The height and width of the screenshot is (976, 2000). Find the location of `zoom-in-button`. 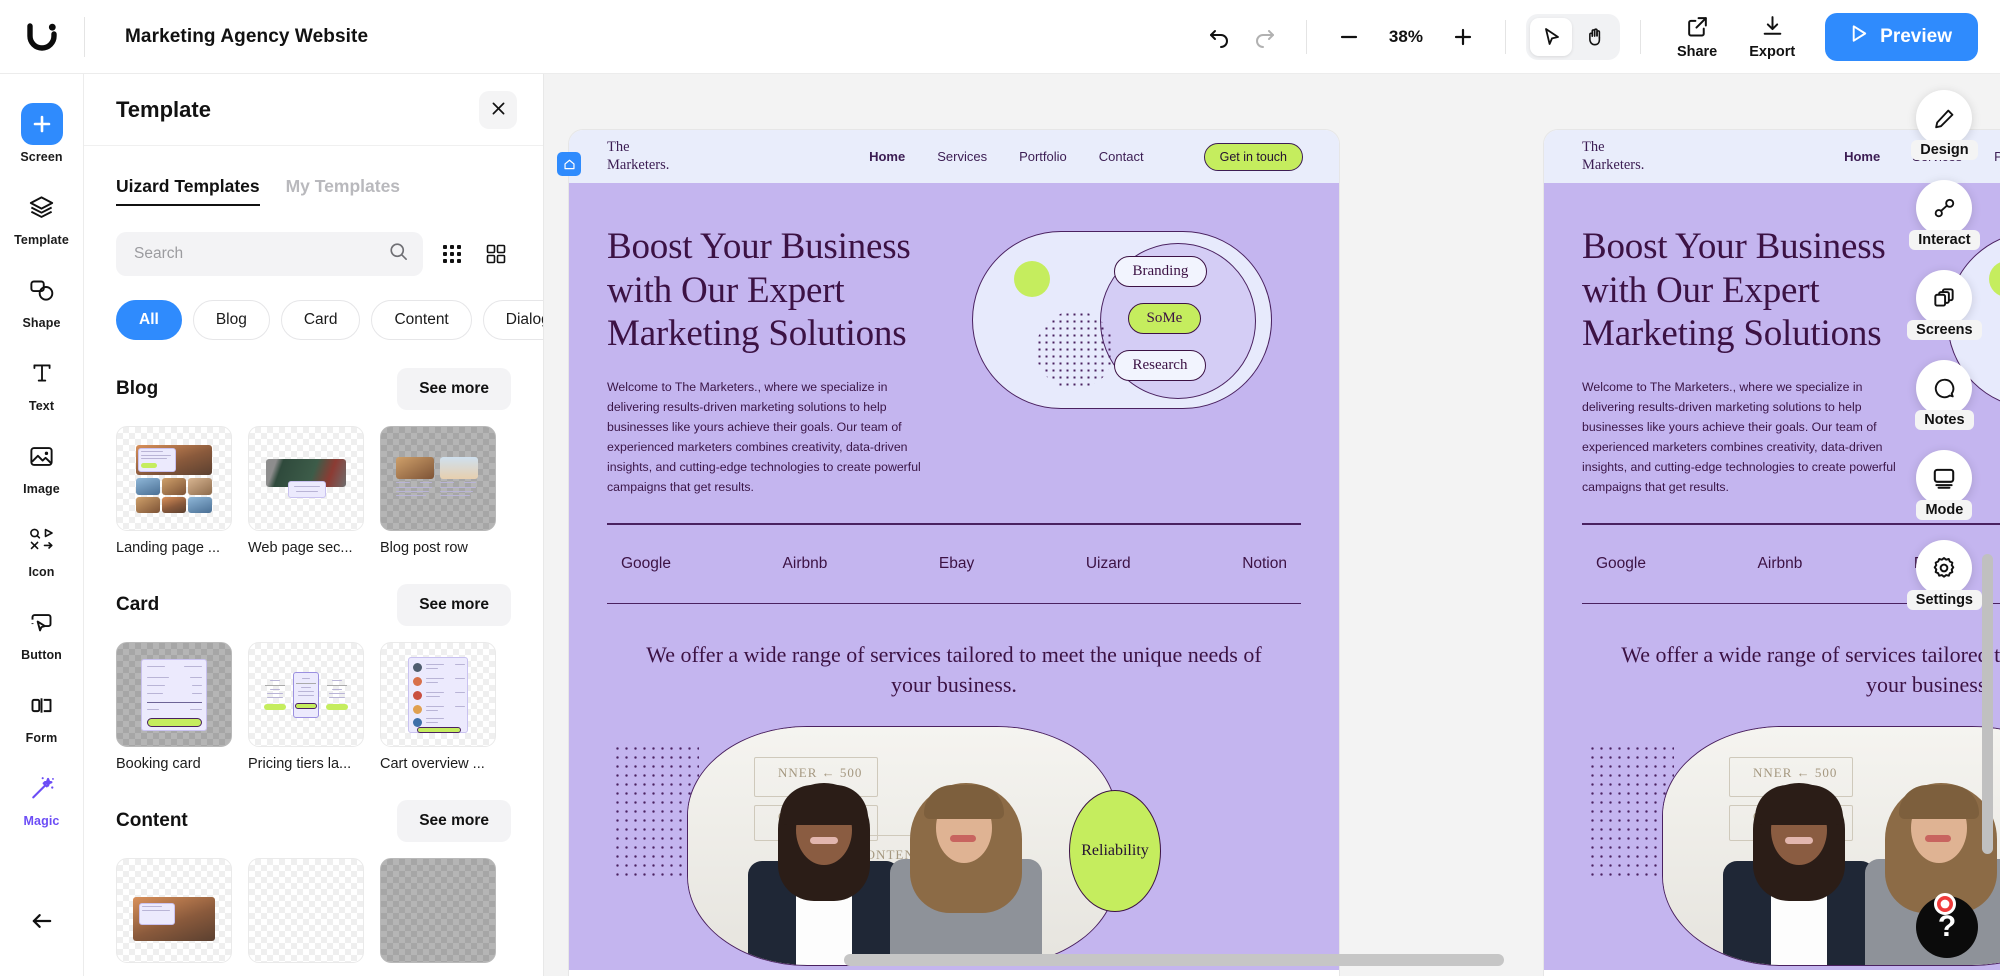

zoom-in-button is located at coordinates (1463, 37).